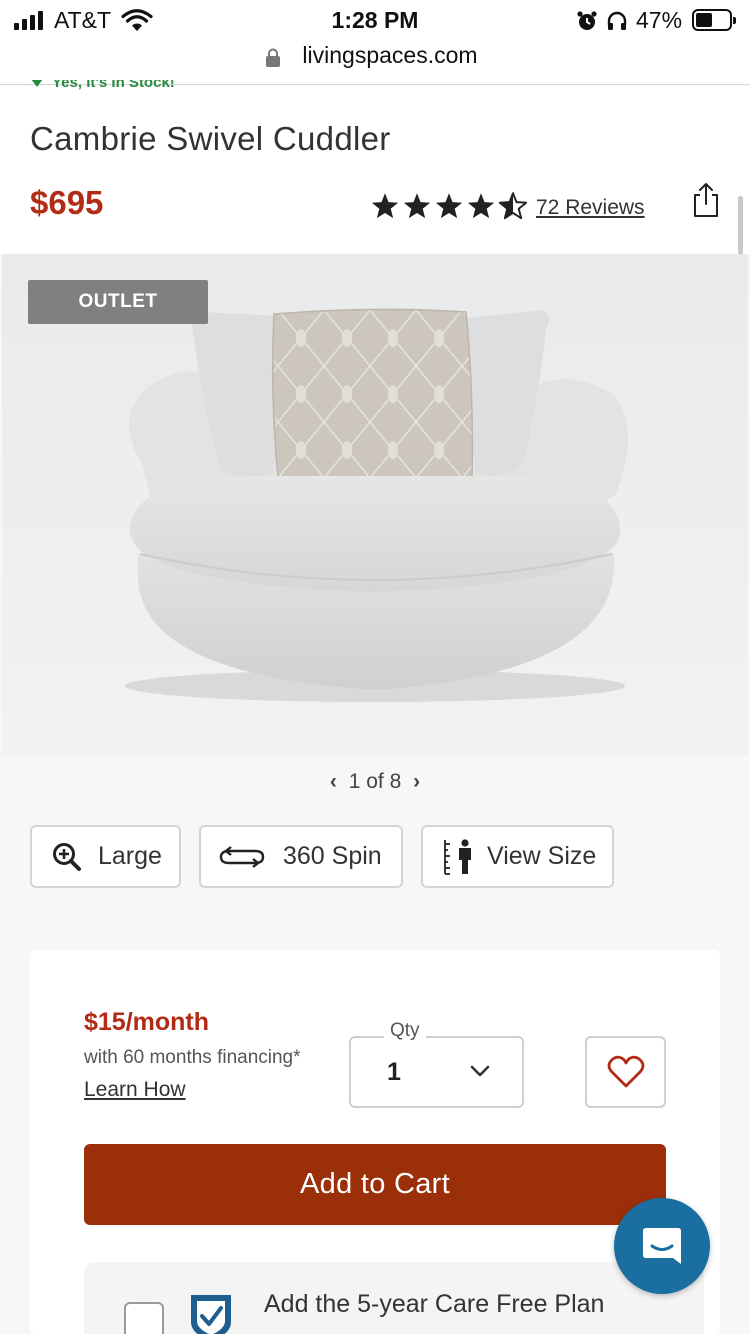 This screenshot has width=750, height=1334. What do you see at coordinates (67, 856) in the screenshot?
I see `zoom-in-icon` at bounding box center [67, 856].